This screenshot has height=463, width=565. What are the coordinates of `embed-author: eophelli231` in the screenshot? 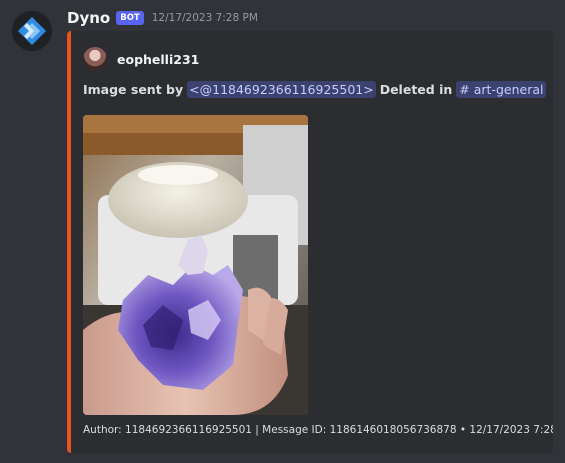 It's located at (141, 59).